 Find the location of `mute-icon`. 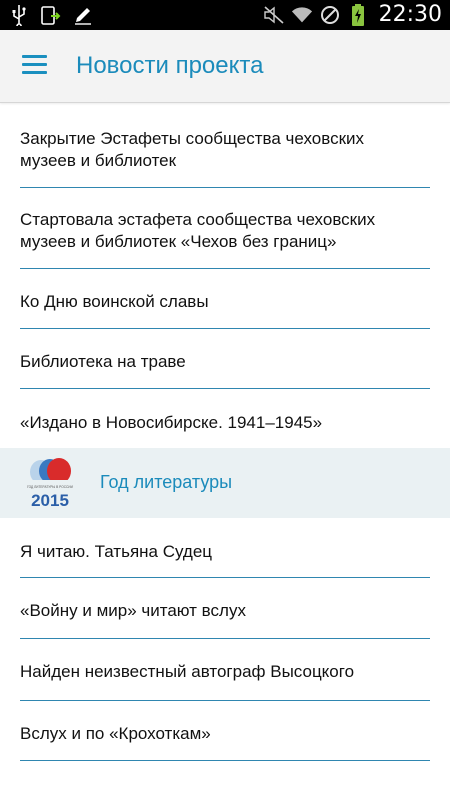

mute-icon is located at coordinates (274, 15).